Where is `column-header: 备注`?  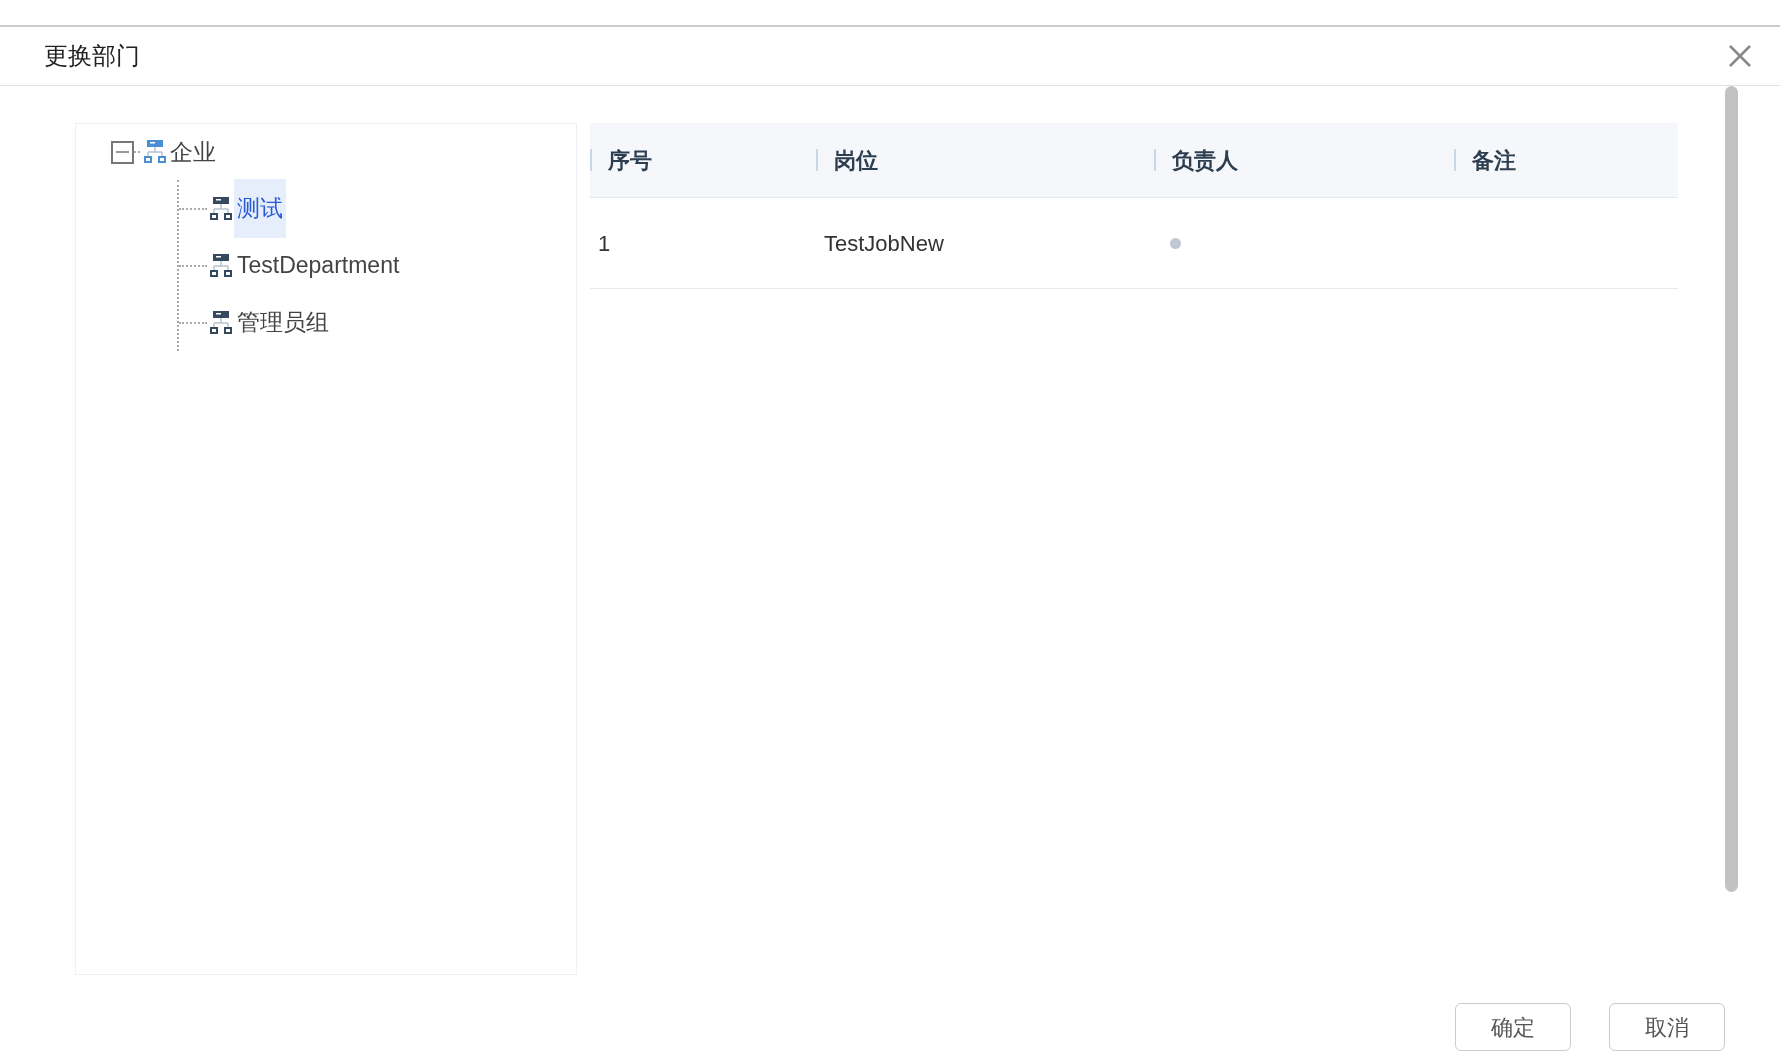
column-header: 备注 is located at coordinates (1494, 160).